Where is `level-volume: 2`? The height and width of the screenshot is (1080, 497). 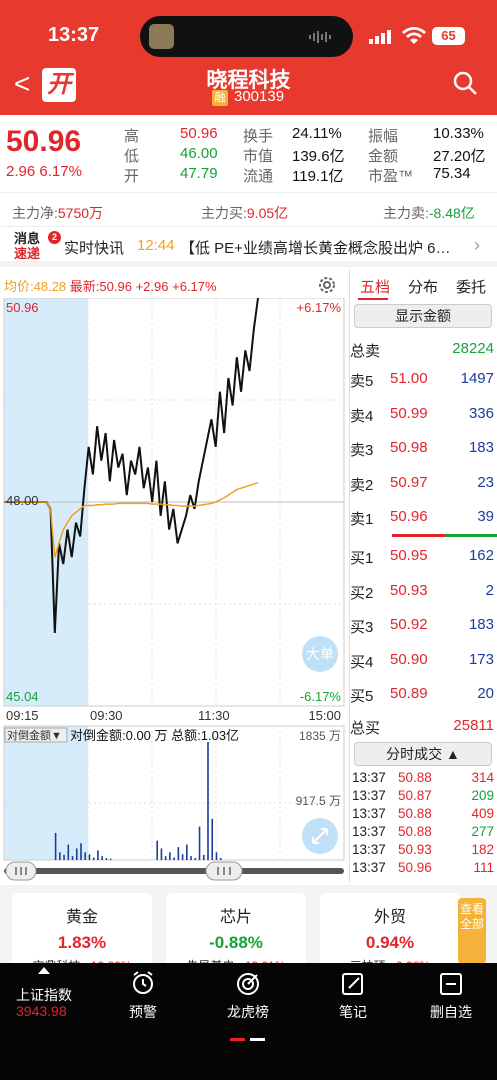 level-volume: 2 is located at coordinates (489, 590).